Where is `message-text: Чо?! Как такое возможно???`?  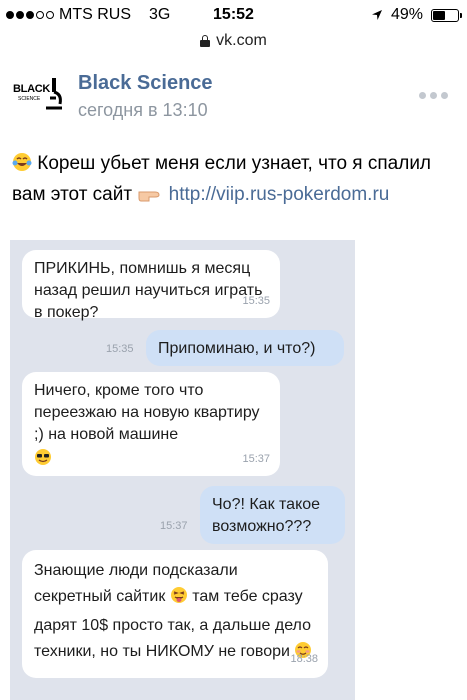 message-text: Чо?! Как такое возможно??? is located at coordinates (266, 515).